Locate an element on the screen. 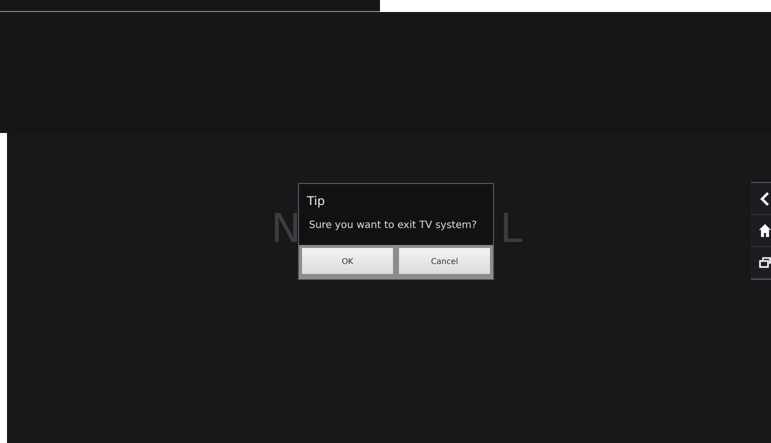  dialog-message: Sure you want to exit TV system? is located at coordinates (393, 225).